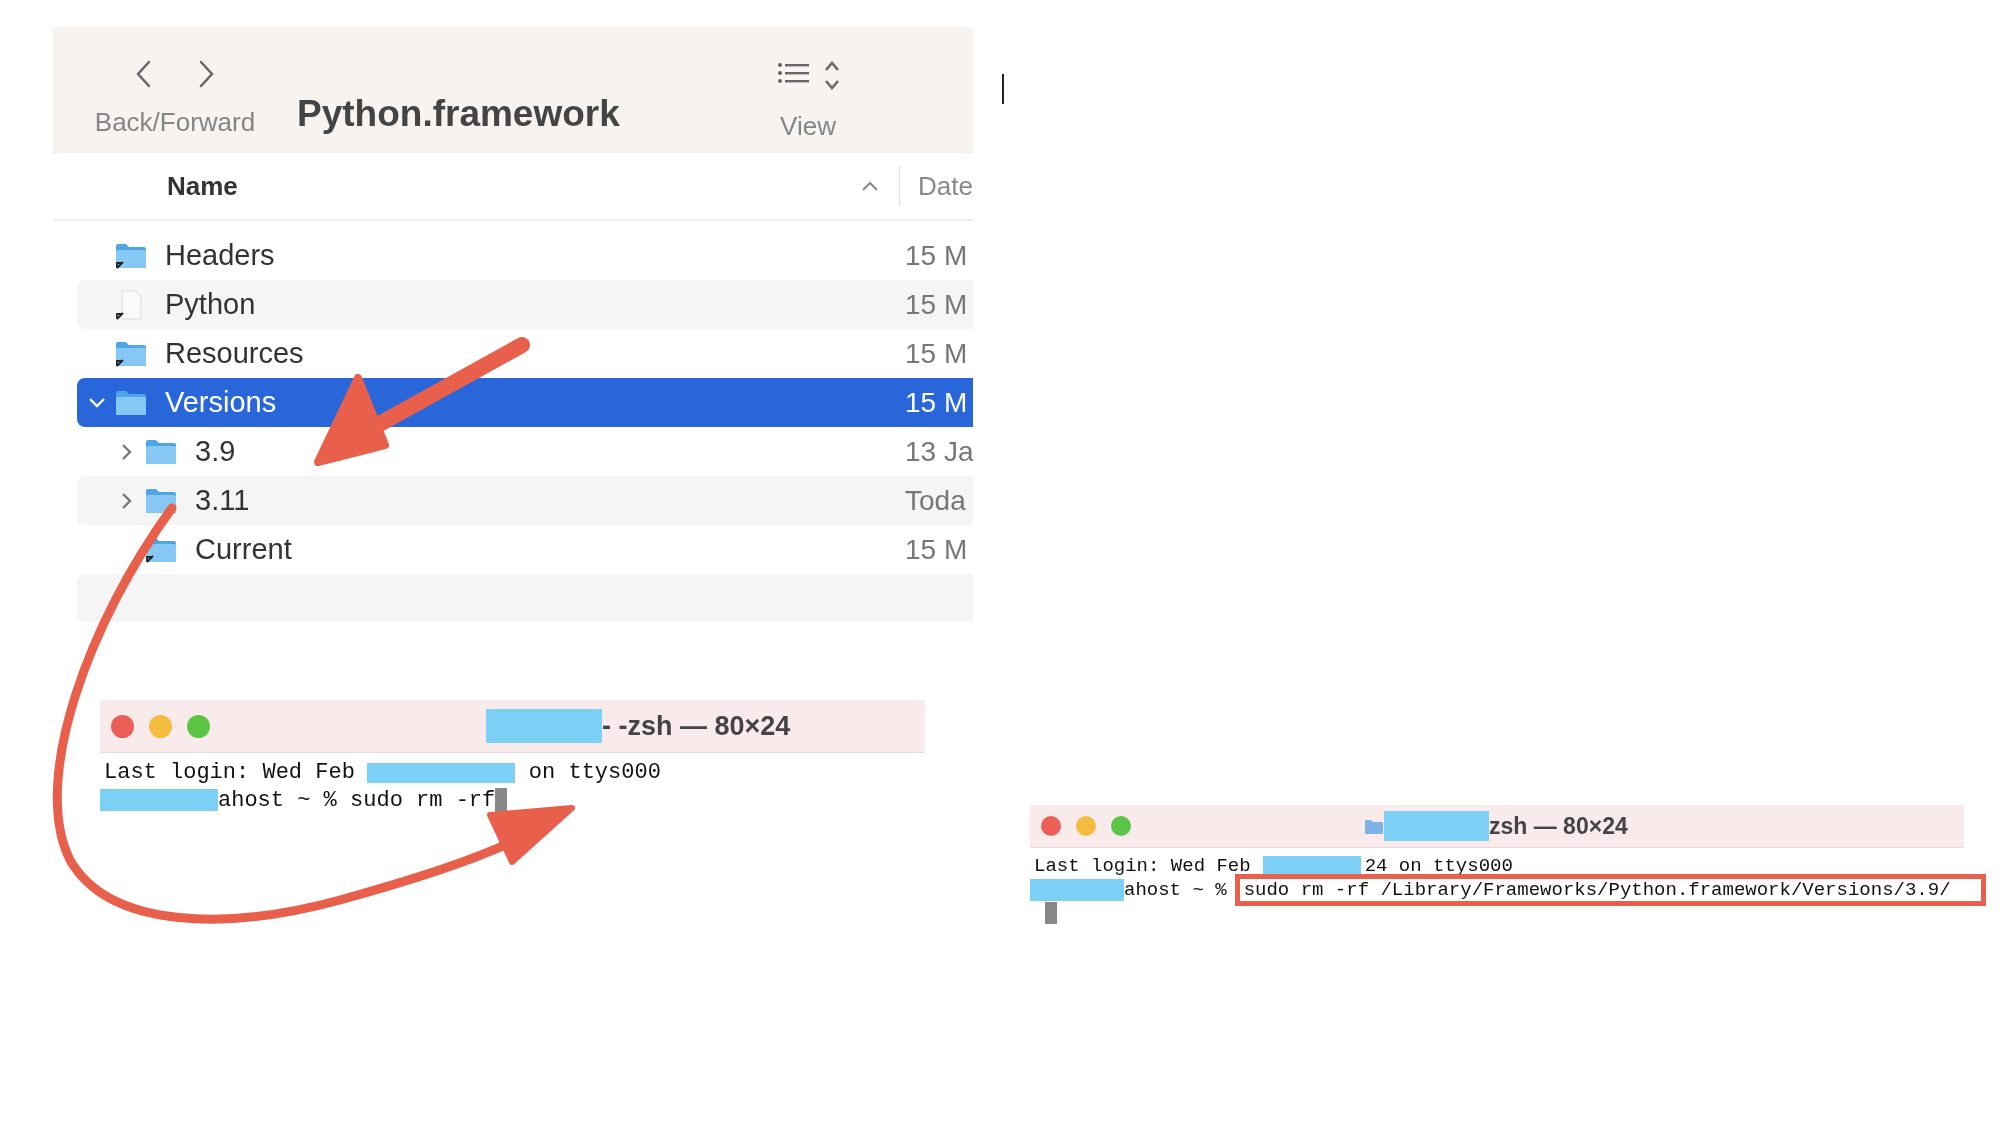  What do you see at coordinates (459, 114) in the screenshot?
I see `window-title: Python.framework` at bounding box center [459, 114].